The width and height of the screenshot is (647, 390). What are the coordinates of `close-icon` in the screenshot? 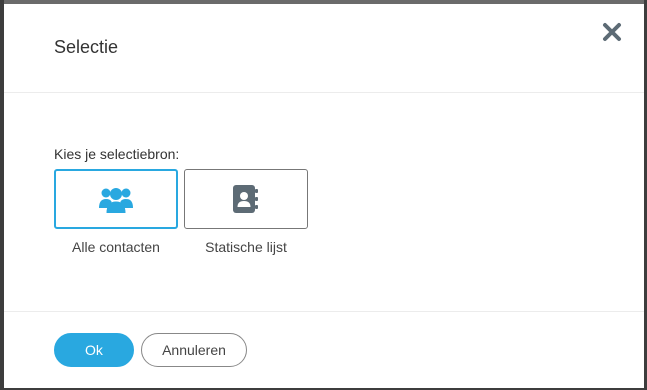 It's located at (612, 32).